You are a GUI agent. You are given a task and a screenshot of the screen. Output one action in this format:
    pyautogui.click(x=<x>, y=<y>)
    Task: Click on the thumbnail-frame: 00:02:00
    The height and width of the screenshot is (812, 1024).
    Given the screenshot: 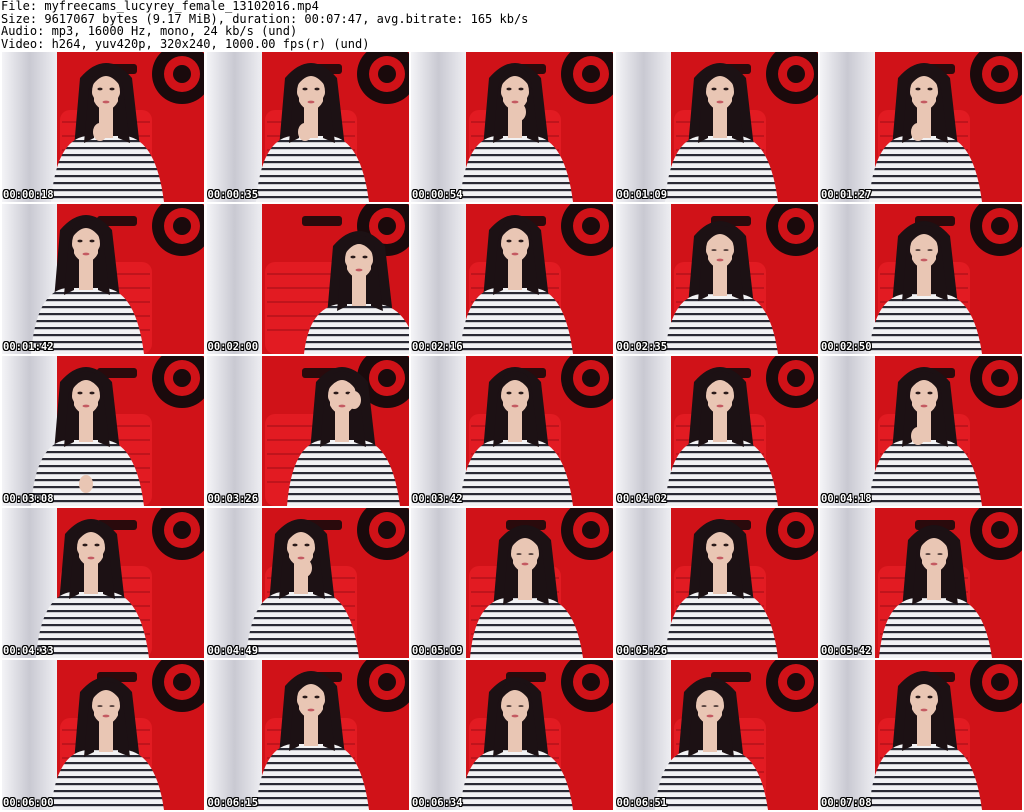 What is the action you would take?
    pyautogui.click(x=307, y=279)
    